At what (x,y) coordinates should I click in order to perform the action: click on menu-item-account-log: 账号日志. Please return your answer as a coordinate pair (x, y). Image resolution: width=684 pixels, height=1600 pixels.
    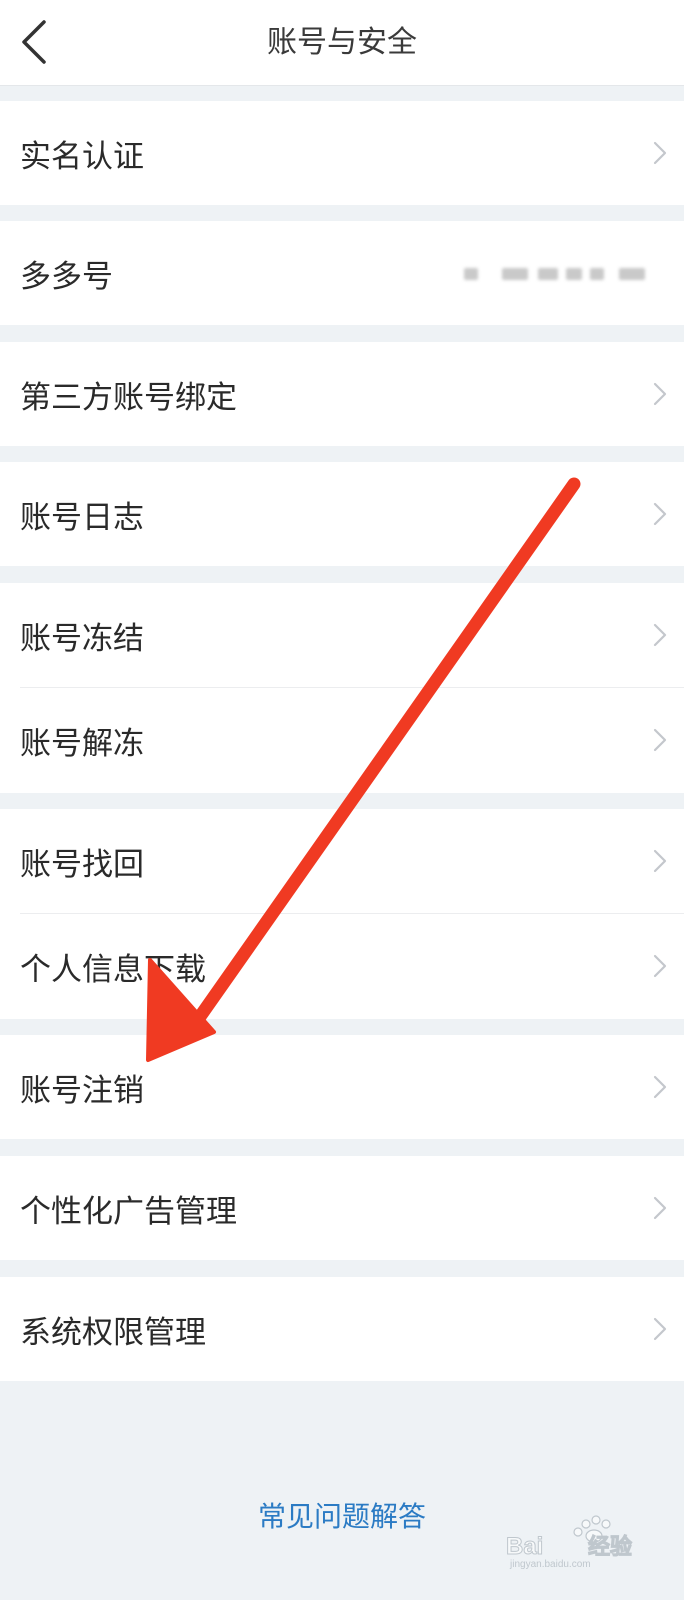
    Looking at the image, I should click on (342, 514).